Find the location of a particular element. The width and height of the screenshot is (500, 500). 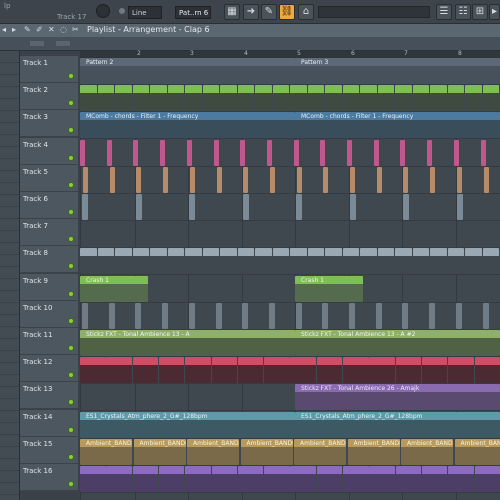

link-tool-icon: ⛓ is located at coordinates (287, 12).